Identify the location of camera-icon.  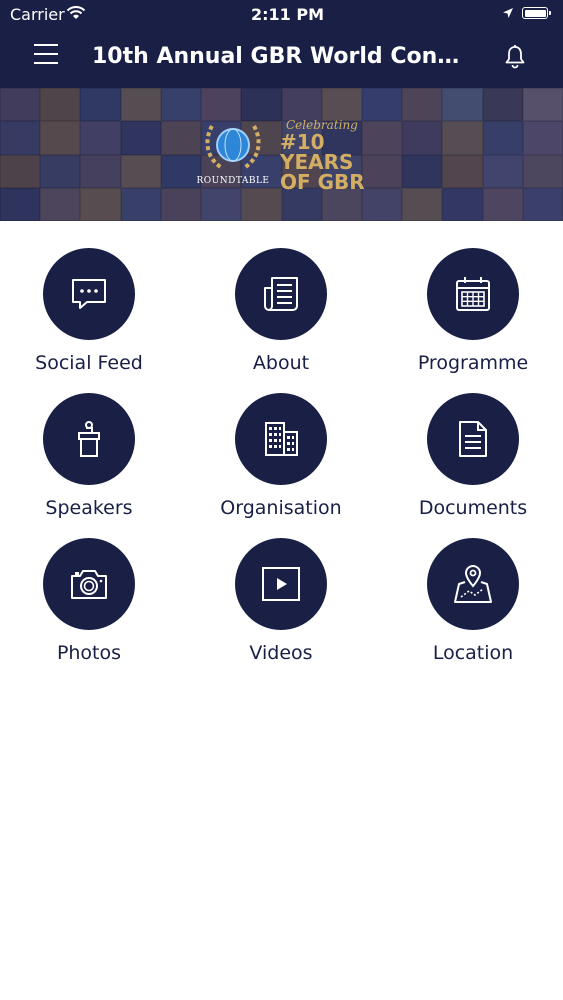
(89, 584).